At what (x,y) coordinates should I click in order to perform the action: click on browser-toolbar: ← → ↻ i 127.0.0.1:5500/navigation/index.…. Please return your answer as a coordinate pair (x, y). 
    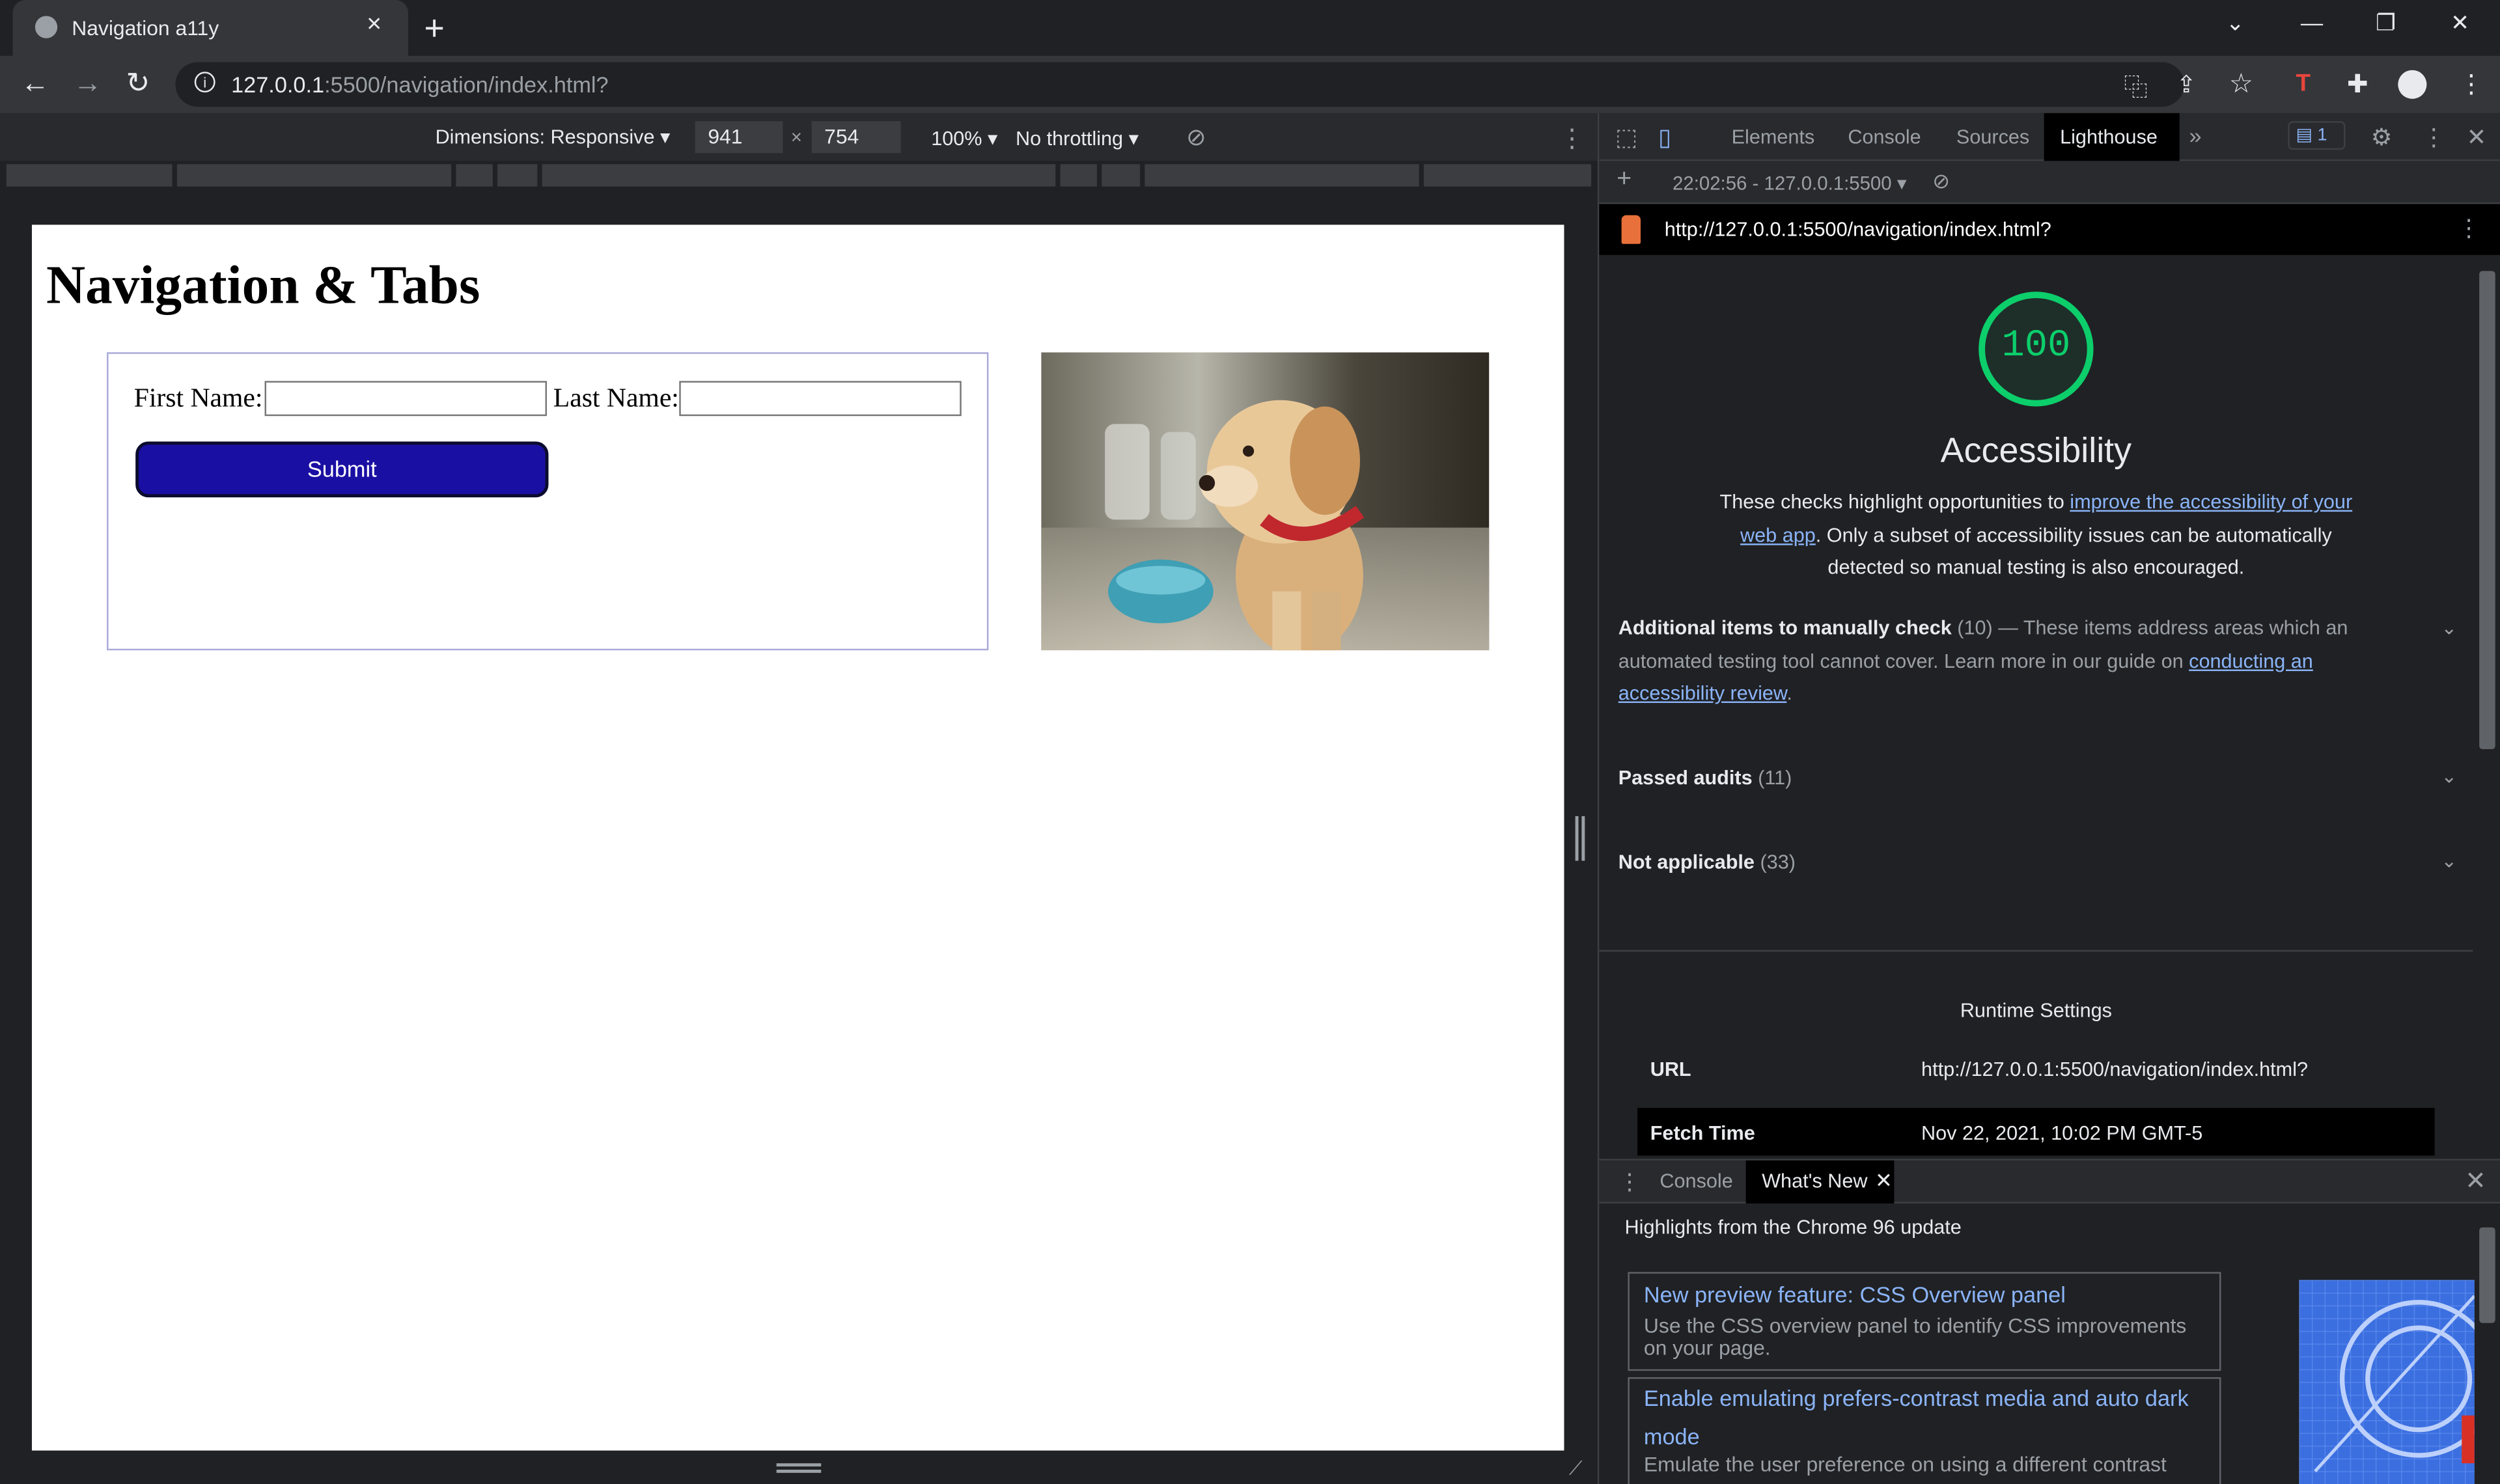
    Looking at the image, I should click on (1250, 84).